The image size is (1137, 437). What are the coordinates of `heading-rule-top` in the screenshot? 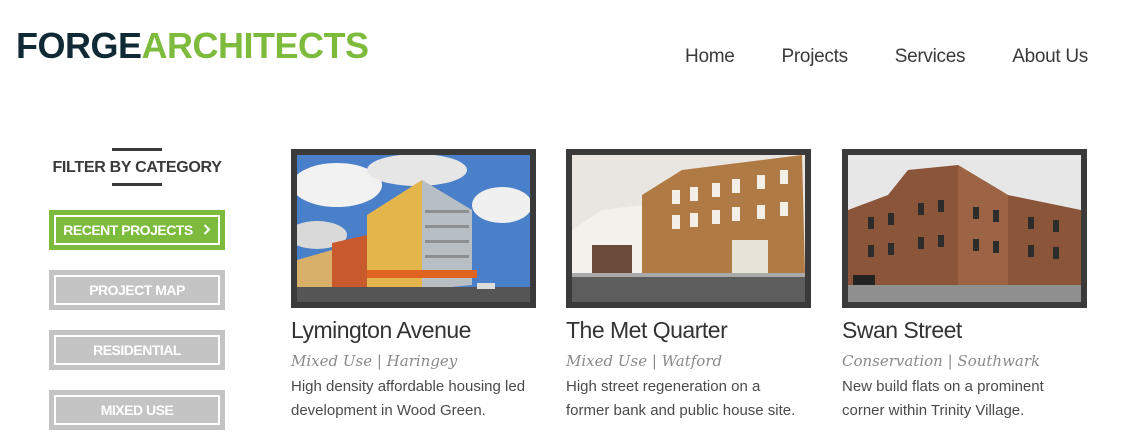 It's located at (137, 149).